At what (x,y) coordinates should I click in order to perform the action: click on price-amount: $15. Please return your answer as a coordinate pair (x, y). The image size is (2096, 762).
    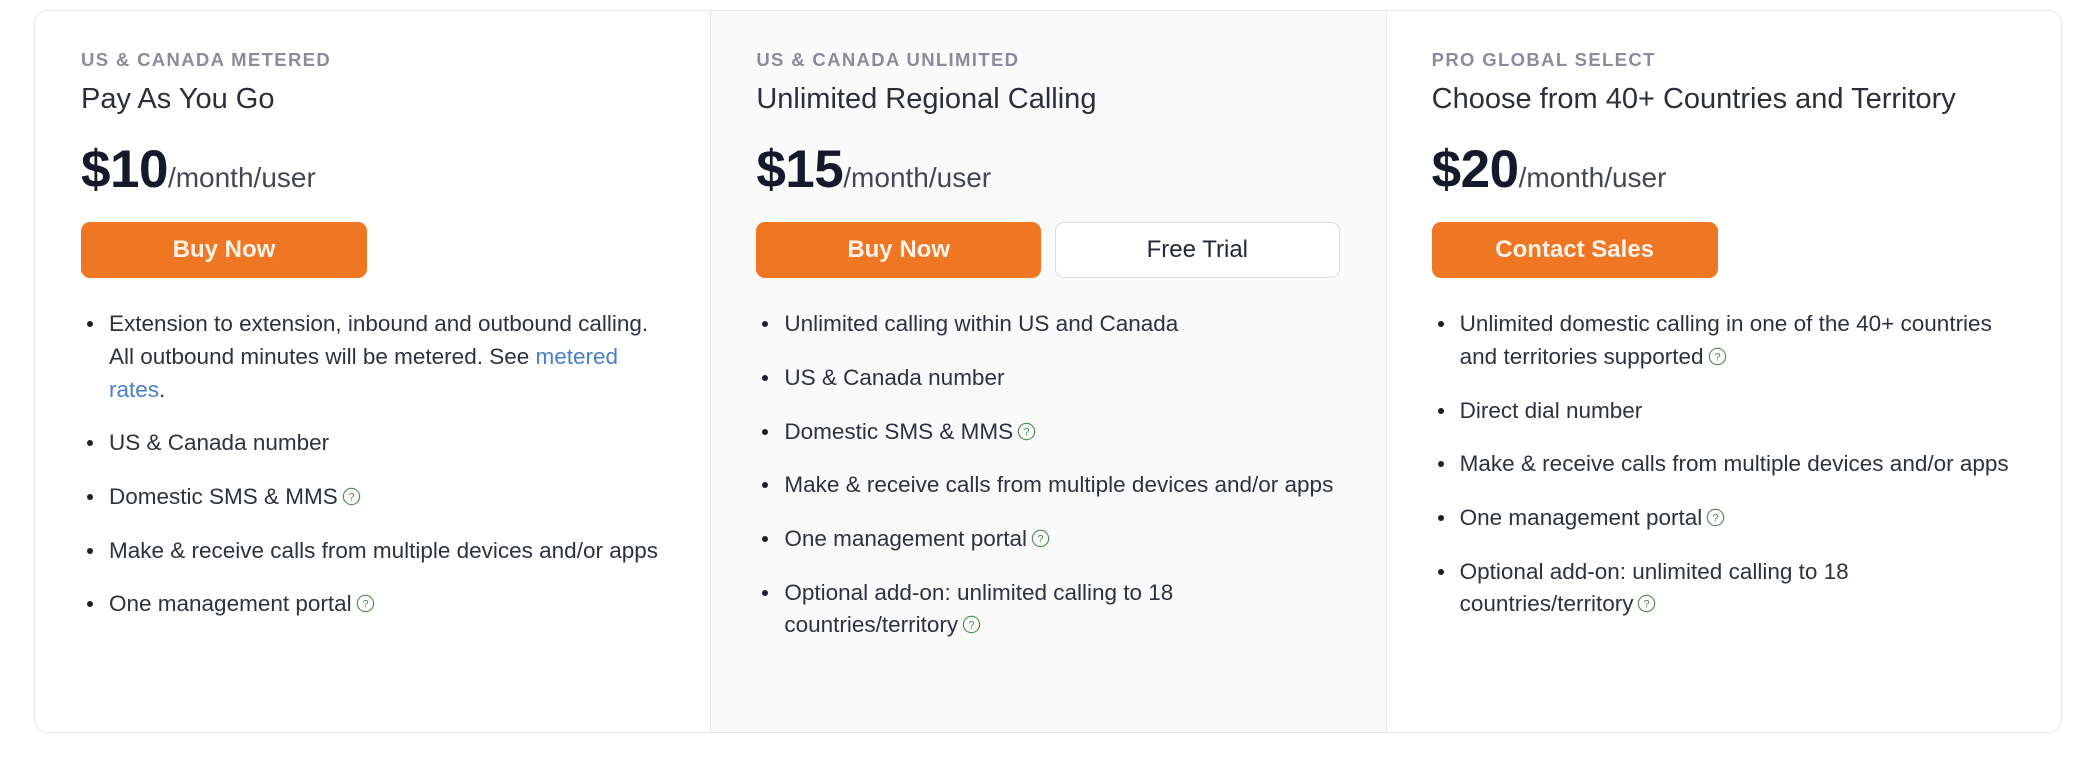
    Looking at the image, I should click on (800, 170).